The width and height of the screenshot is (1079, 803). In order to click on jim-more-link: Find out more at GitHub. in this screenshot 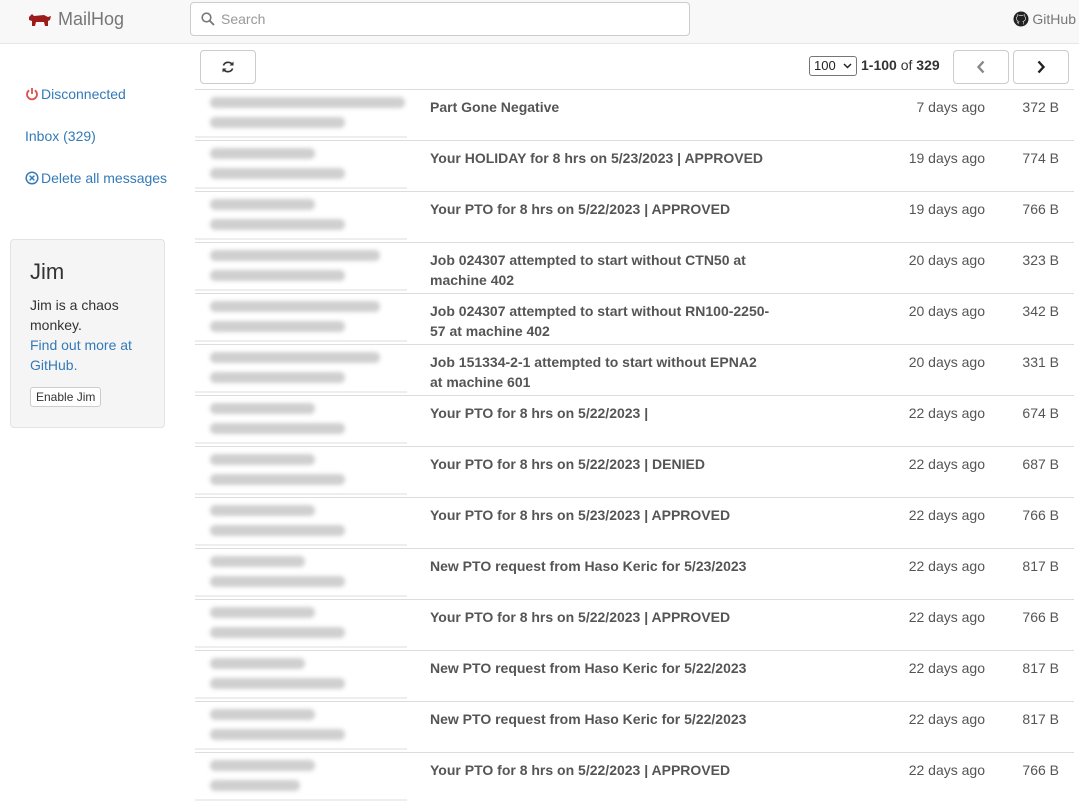, I will do `click(87, 355)`.